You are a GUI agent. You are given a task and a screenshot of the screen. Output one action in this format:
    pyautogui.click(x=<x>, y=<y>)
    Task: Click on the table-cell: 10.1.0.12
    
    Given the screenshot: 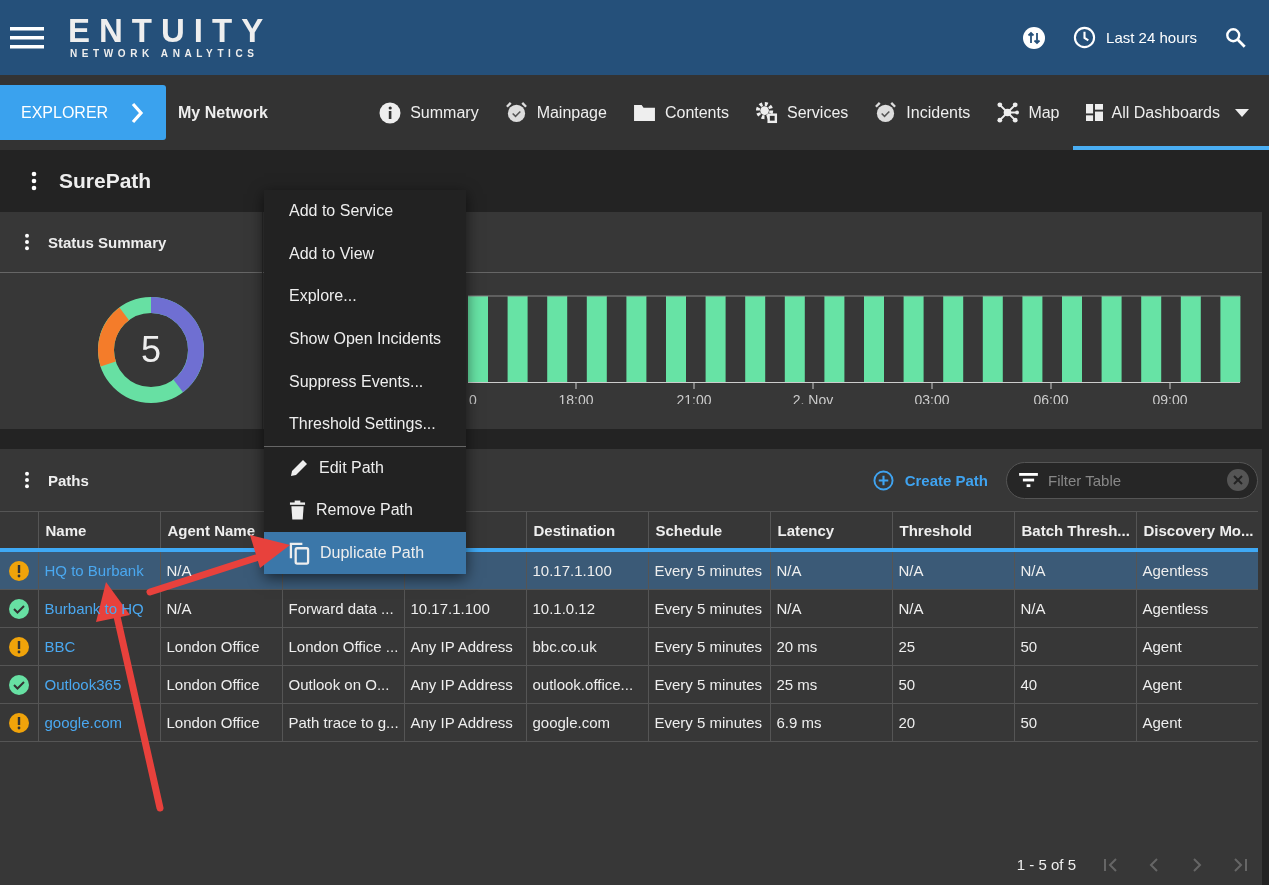 What is the action you would take?
    pyautogui.click(x=564, y=608)
    